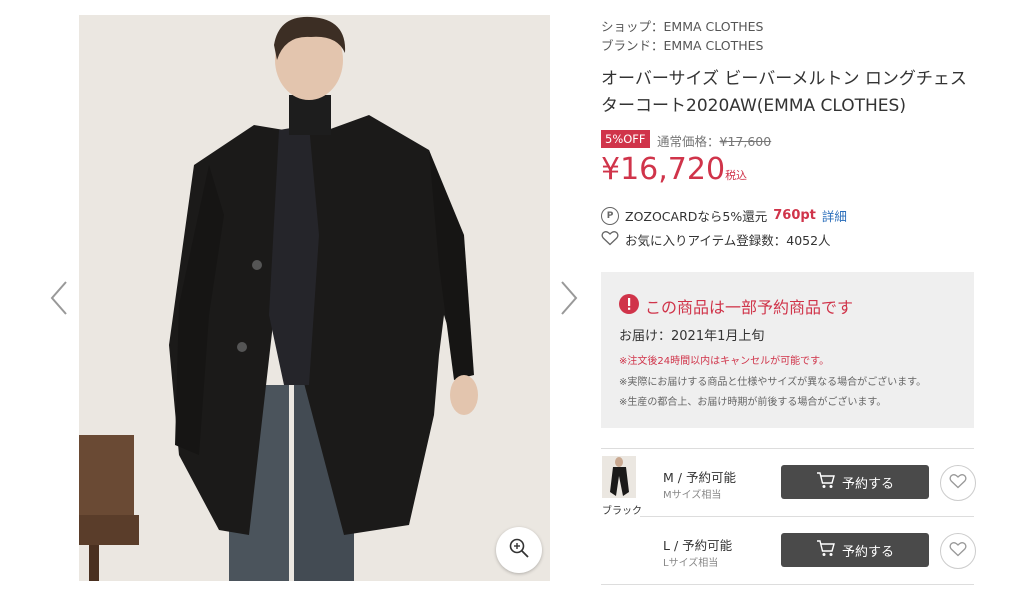 The width and height of the screenshot is (1024, 593). What do you see at coordinates (736, 175) in the screenshot?
I see `tax-label: 税込` at bounding box center [736, 175].